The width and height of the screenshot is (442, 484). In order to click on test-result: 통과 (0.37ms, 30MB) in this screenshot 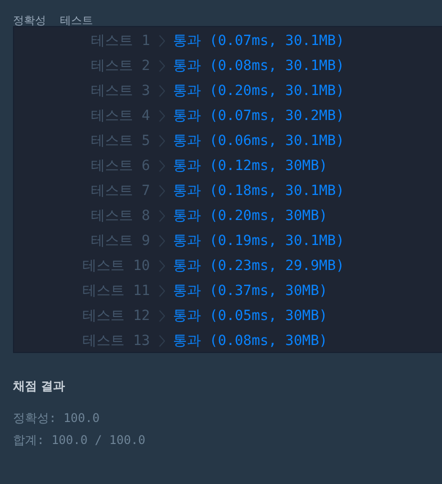, I will do `click(250, 291)`.